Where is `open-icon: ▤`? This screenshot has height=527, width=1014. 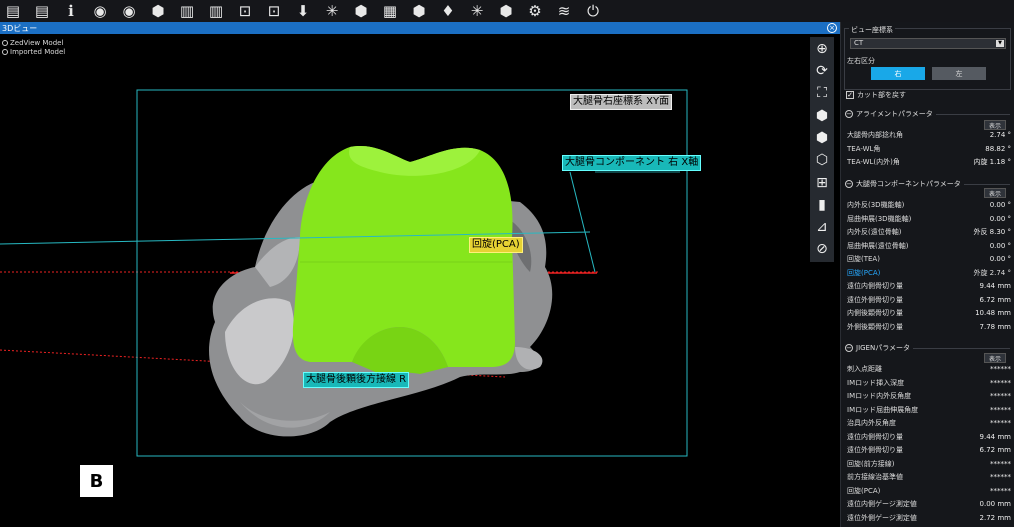
open-icon: ▤ is located at coordinates (13, 11).